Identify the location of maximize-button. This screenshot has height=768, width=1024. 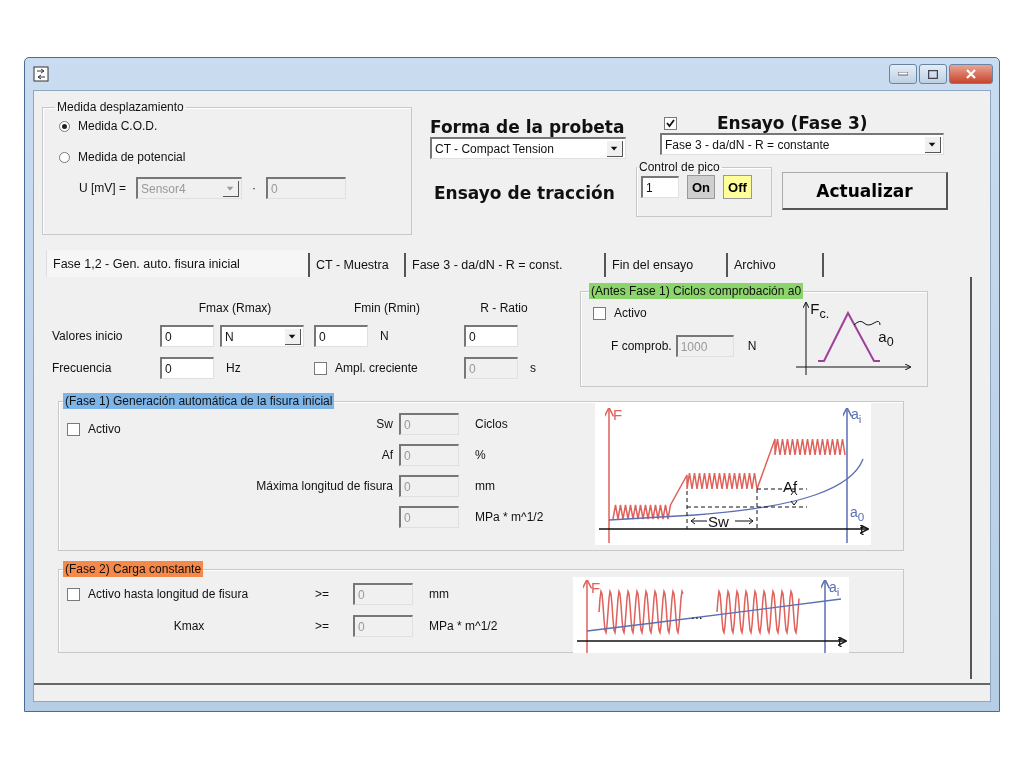
(933, 74).